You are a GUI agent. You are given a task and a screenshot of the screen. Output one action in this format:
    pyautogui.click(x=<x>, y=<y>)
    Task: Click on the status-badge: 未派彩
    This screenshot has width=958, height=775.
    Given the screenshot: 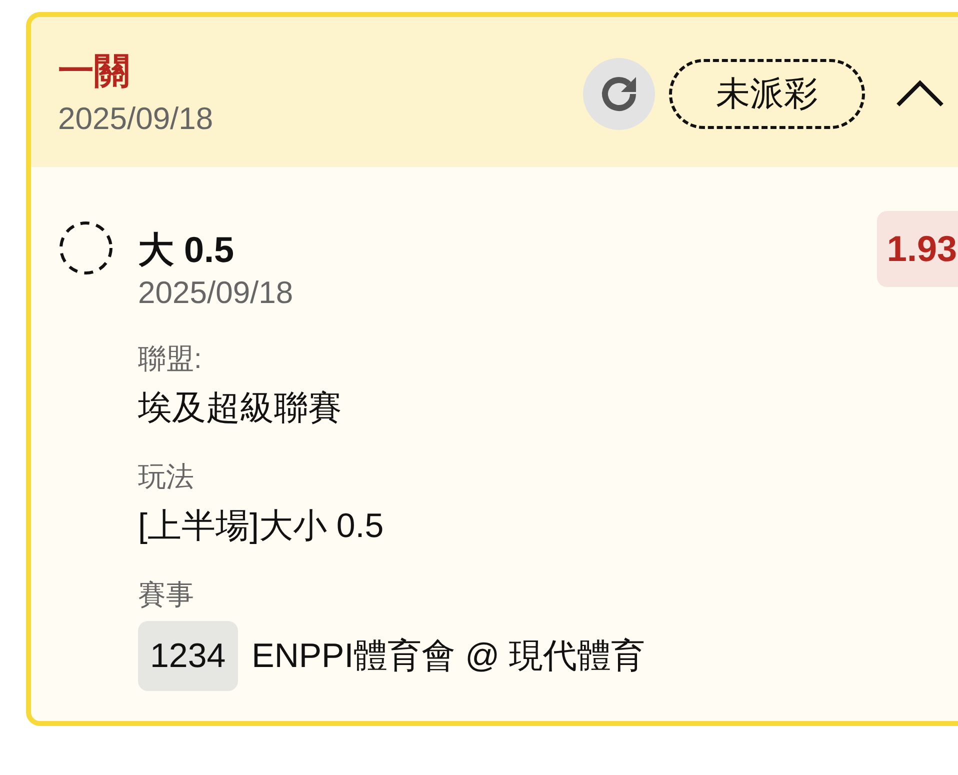 What is the action you would take?
    pyautogui.click(x=767, y=94)
    